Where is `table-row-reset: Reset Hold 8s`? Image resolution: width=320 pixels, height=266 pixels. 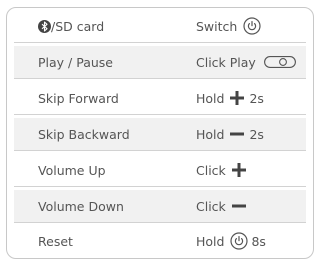
table-row-reset: Reset Hold 8s is located at coordinates (160, 241).